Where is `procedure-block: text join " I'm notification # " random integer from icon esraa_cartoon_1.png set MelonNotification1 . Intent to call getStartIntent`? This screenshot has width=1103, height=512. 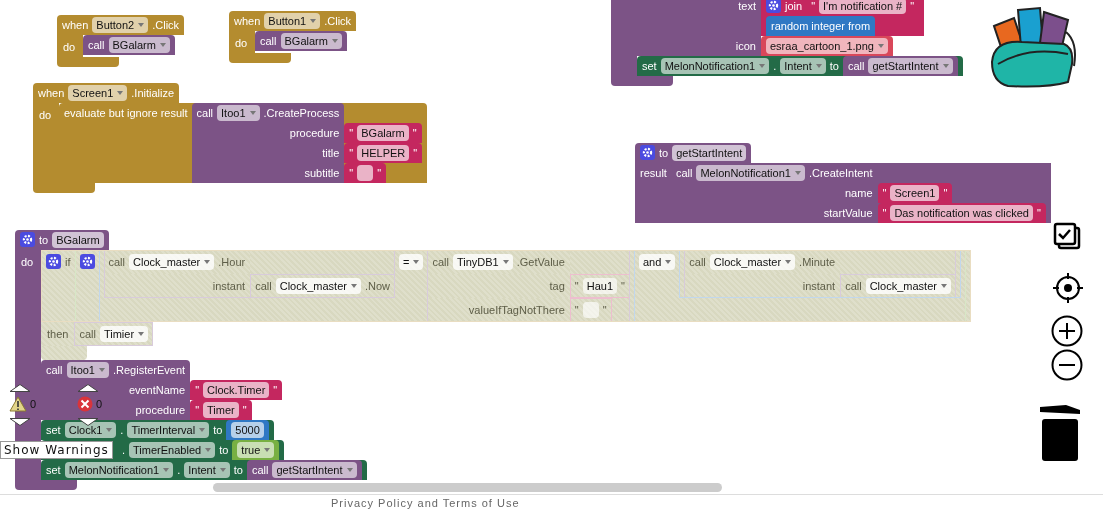
procedure-block: text join " I'm notification # " random integer from icon esraa_cartoon_1.png set MelonNotification1 . Intent to call getStartIntent is located at coordinates (787, 43).